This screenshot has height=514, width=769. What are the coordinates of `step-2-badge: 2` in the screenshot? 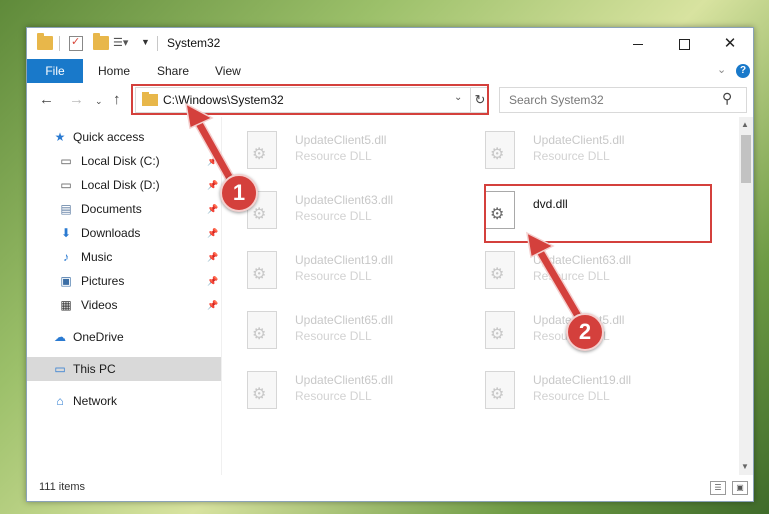 It's located at (585, 332).